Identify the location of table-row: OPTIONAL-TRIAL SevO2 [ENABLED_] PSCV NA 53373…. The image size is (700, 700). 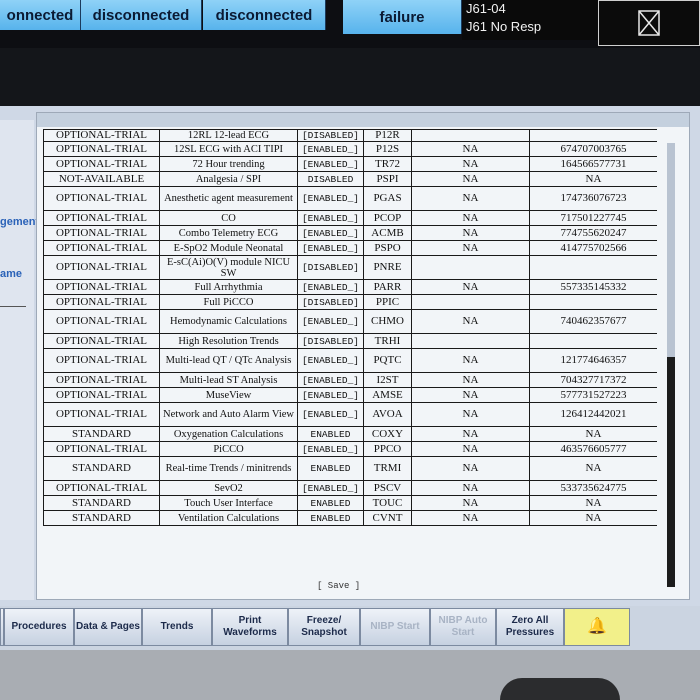
(350, 488).